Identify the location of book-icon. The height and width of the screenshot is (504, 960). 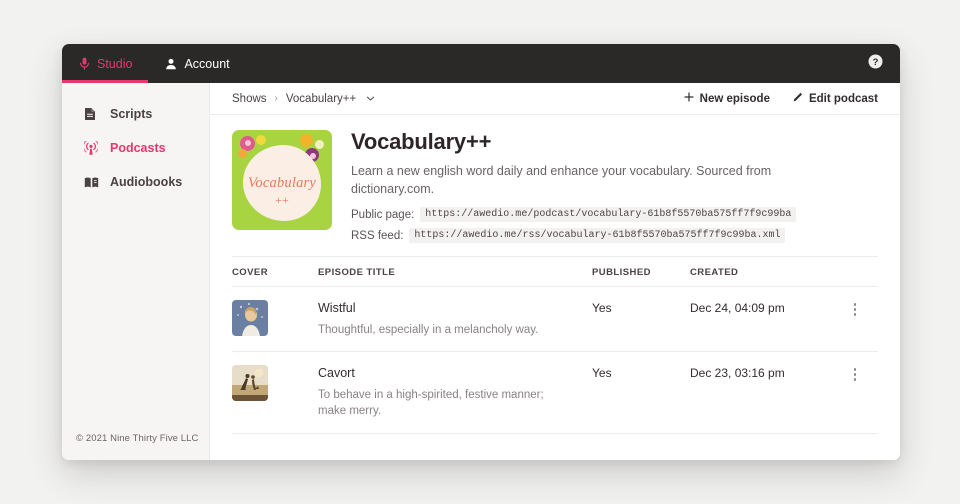
(91, 182).